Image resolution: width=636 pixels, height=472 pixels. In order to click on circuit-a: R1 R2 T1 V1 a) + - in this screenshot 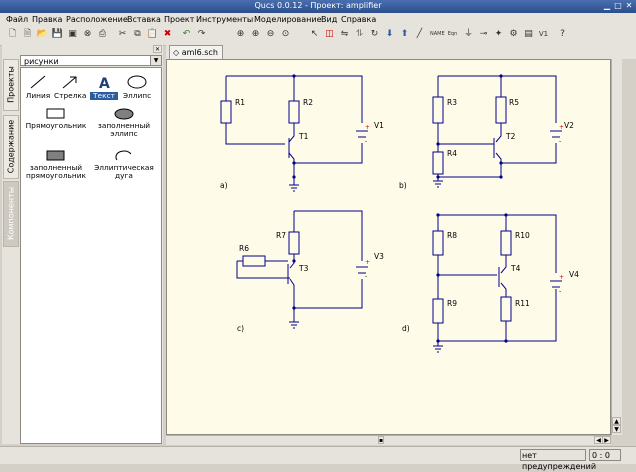, I will do `click(302, 133)`.